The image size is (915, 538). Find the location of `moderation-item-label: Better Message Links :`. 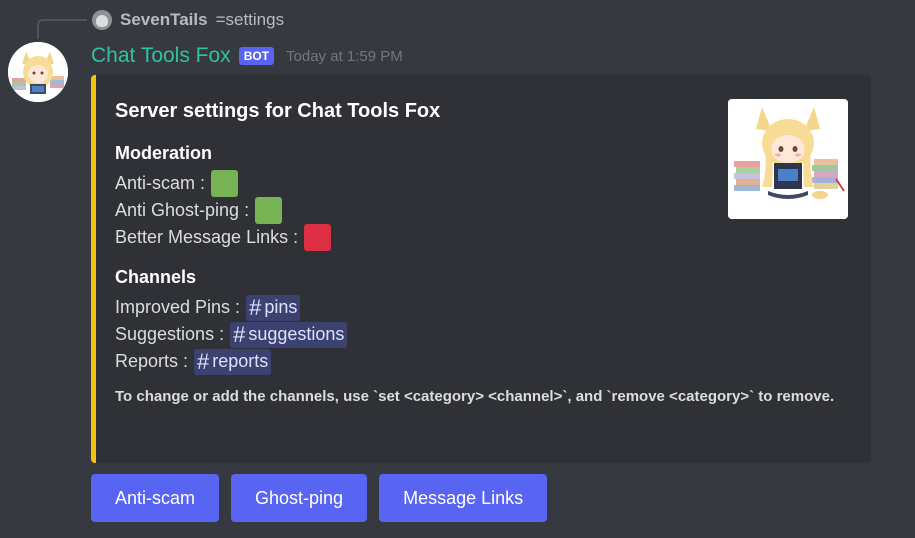

moderation-item-label: Better Message Links : is located at coordinates (207, 237).